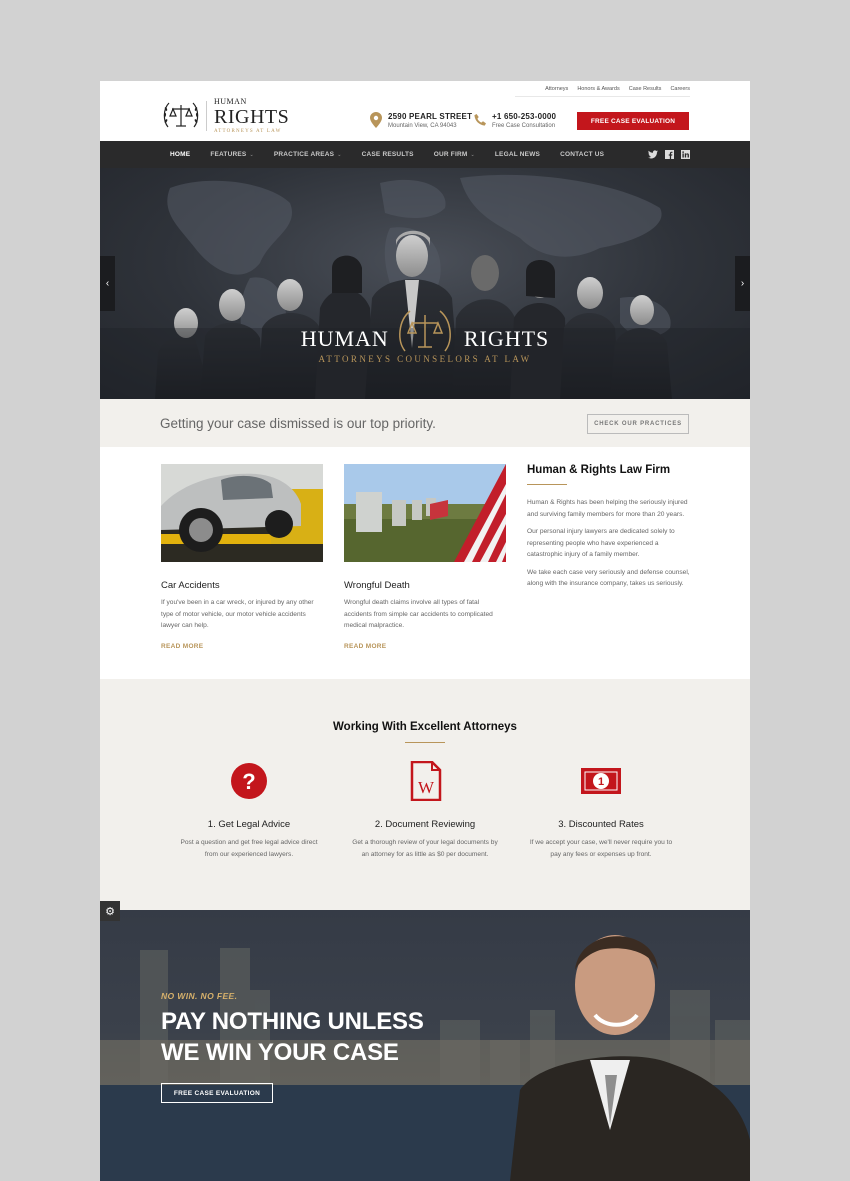 The image size is (850, 1181). Describe the element at coordinates (599, 470) in the screenshot. I see `firm-title: Human & Rights Law Firm` at that location.